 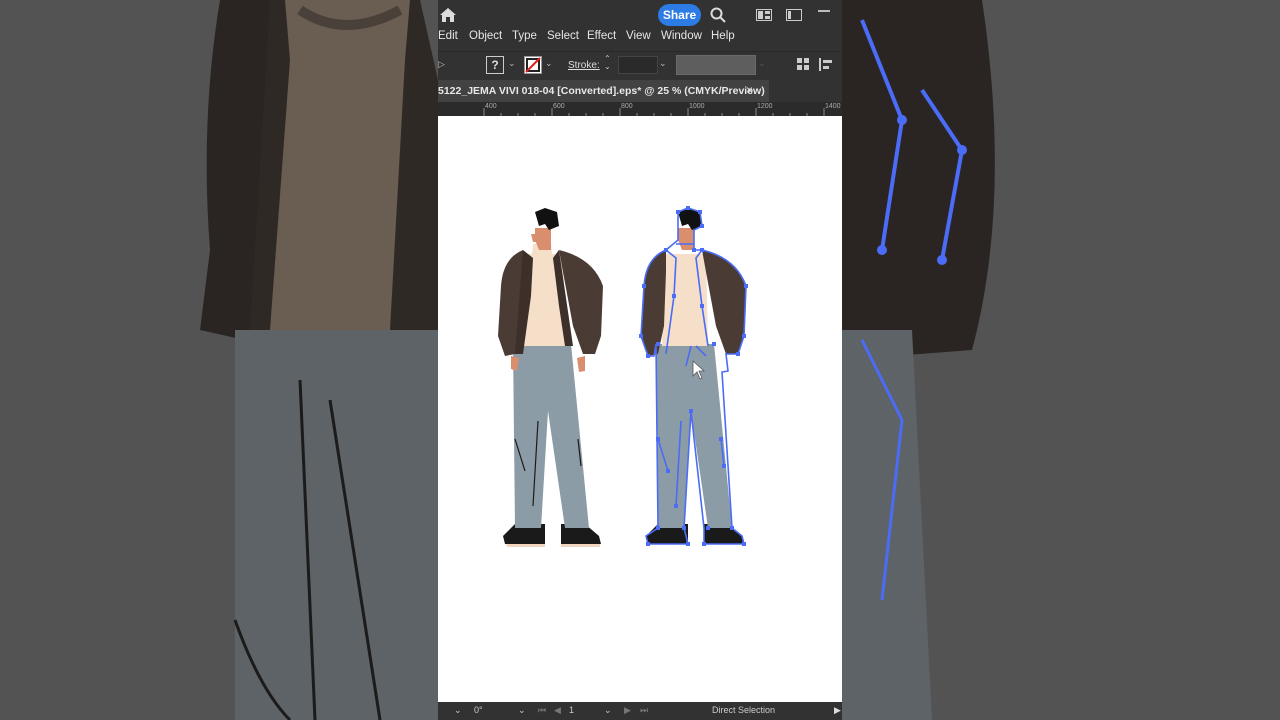 What do you see at coordinates (837, 710) in the screenshot?
I see `status-menu-icon: ▶` at bounding box center [837, 710].